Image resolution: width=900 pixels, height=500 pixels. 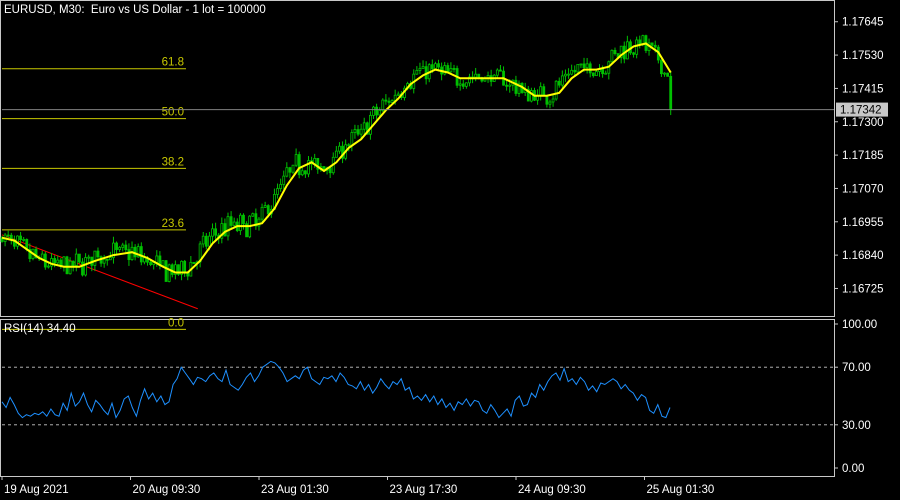 I want to click on fib-level-label: 50.0, so click(x=173, y=113).